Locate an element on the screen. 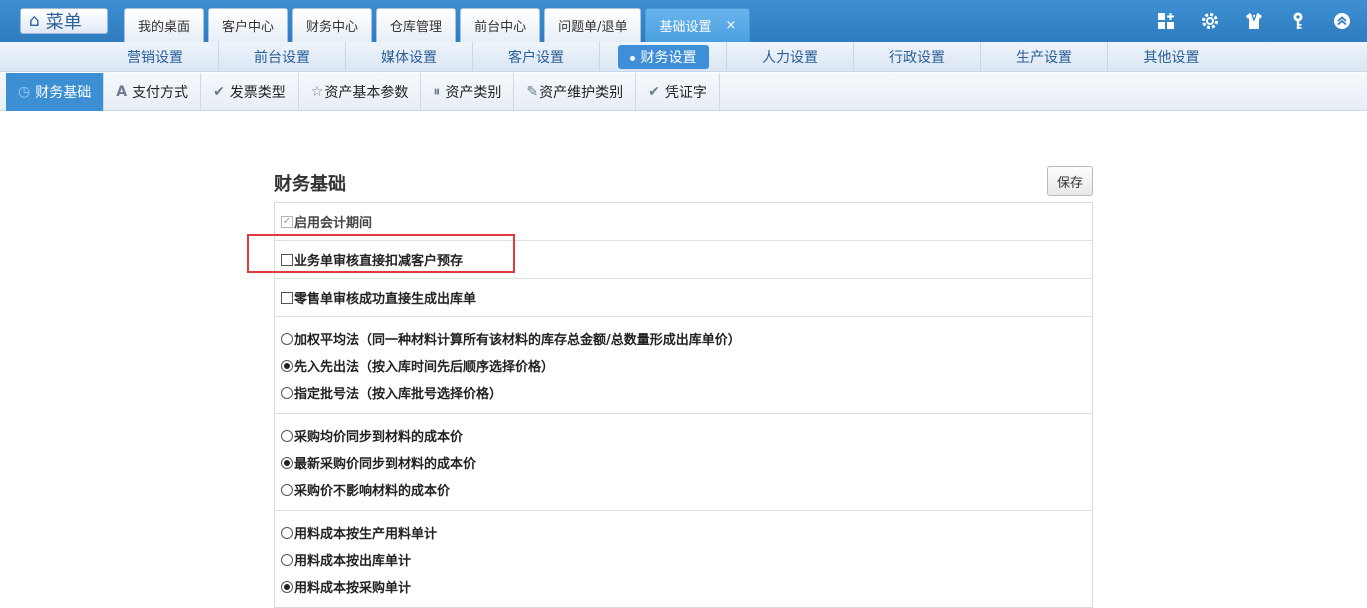  pause-circle-icon: ⏸ is located at coordinates (437, 92).